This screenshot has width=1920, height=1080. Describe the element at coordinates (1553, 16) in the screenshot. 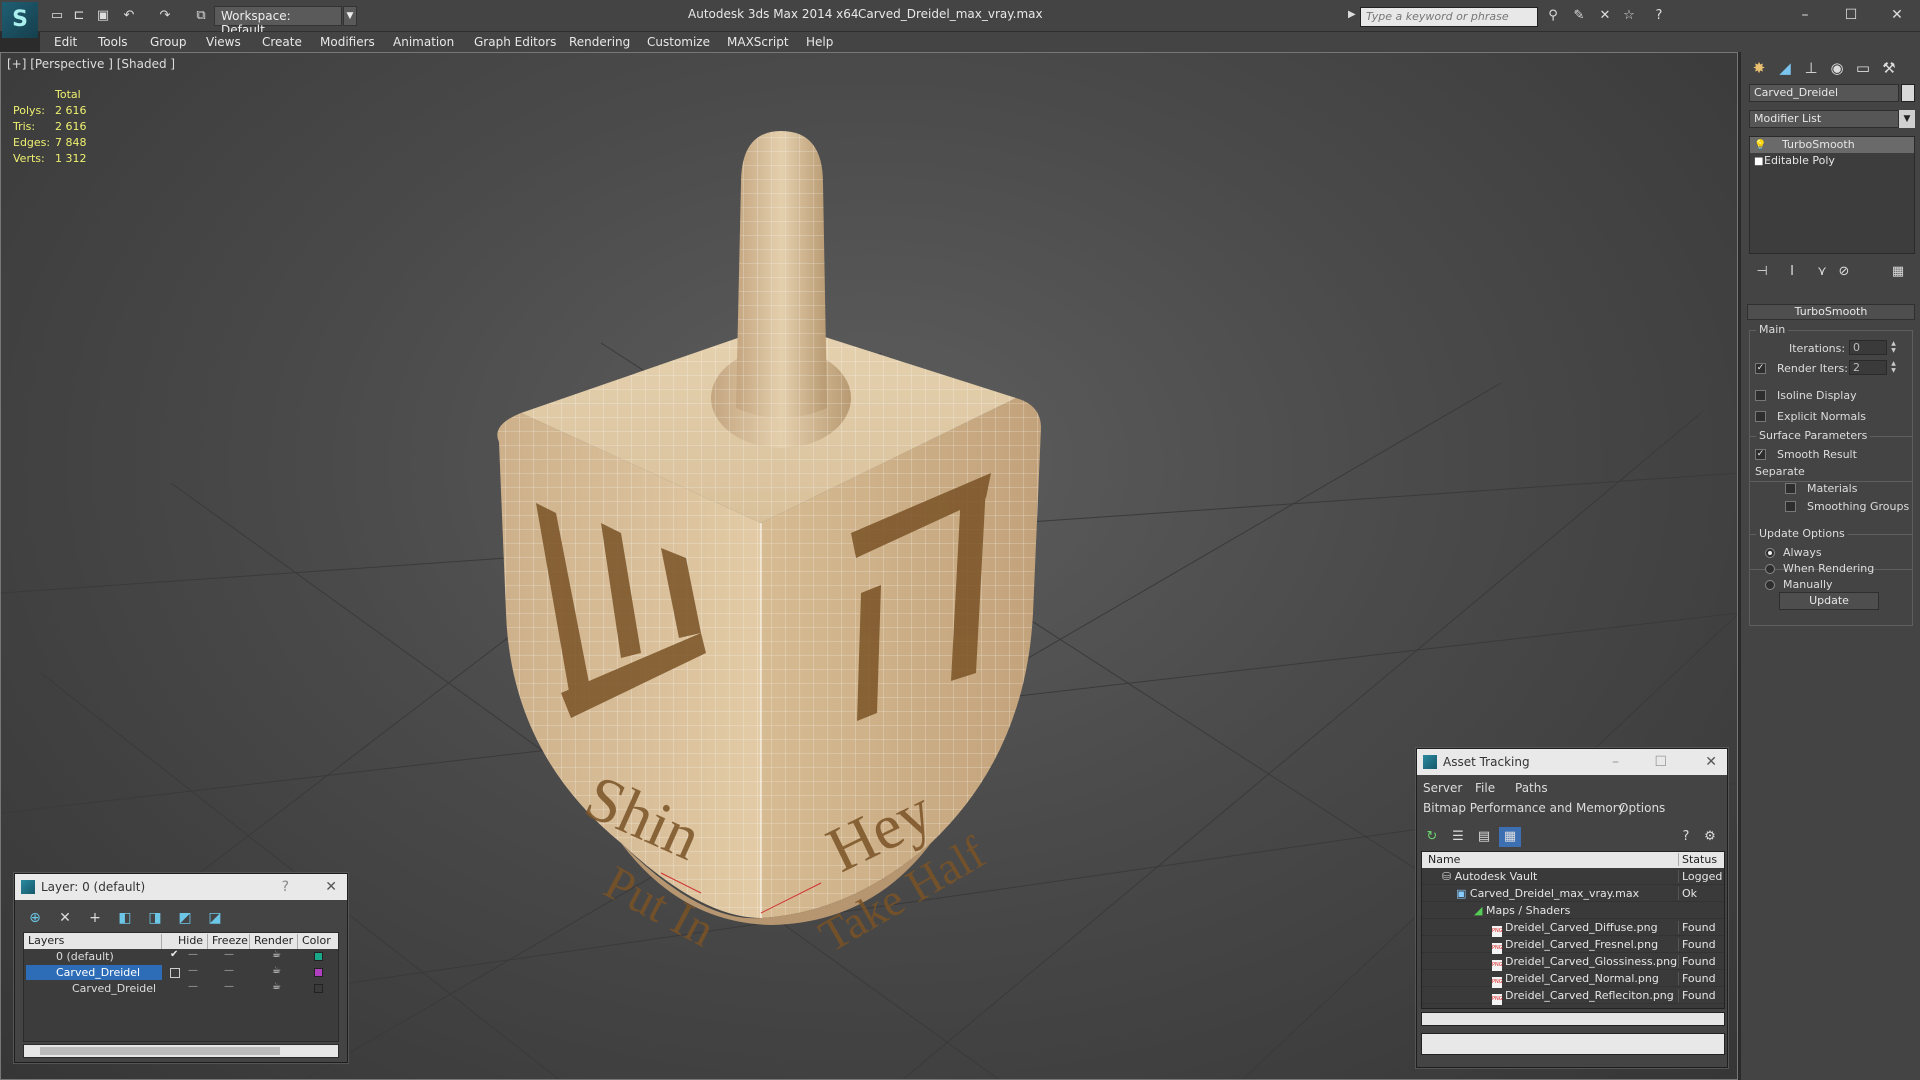

I see `binoculars-icon: ⚲` at that location.